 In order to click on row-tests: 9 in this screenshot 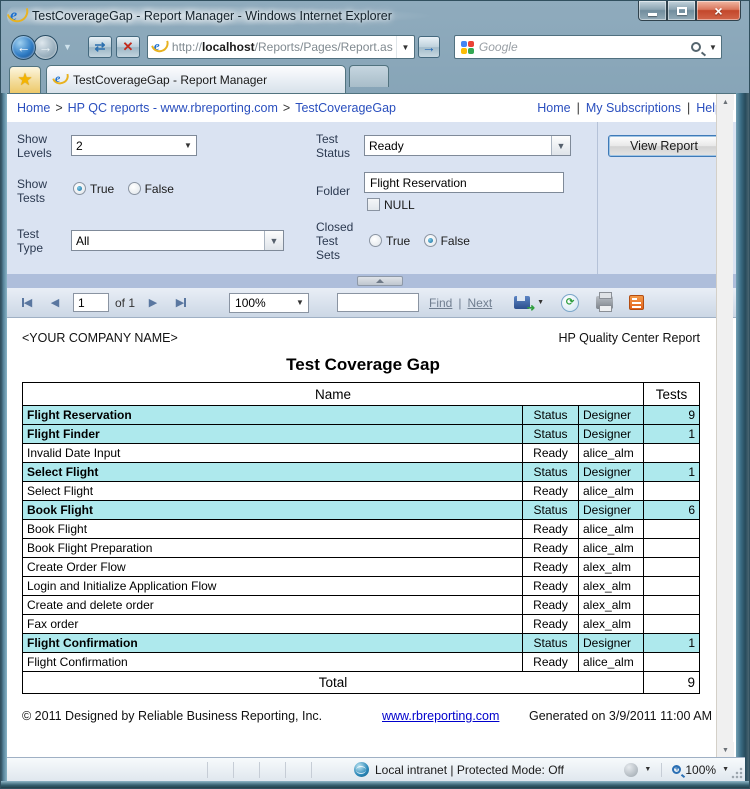, I will do `click(672, 415)`.